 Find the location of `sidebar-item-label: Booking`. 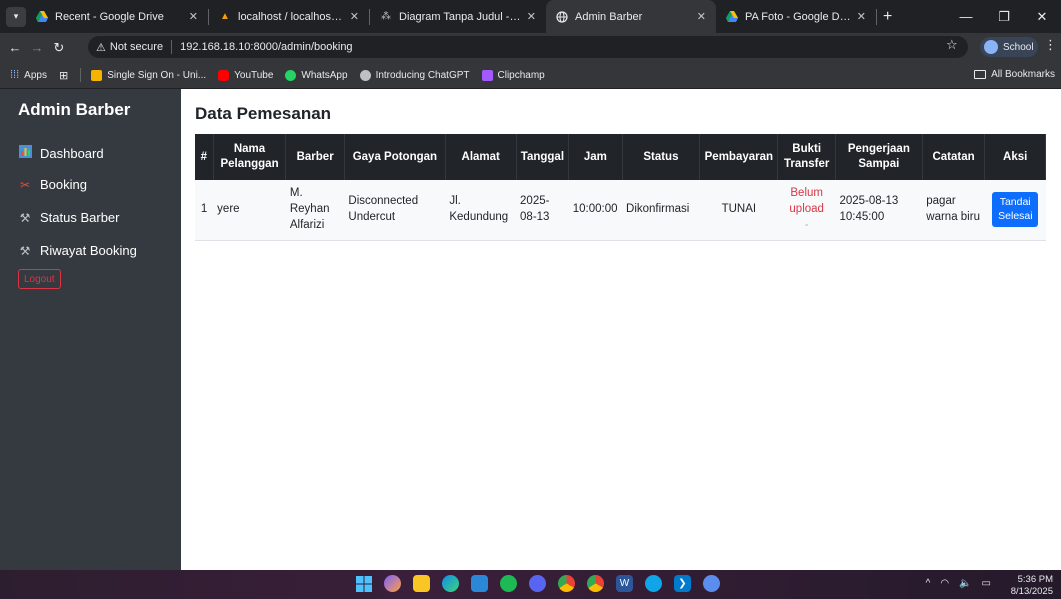

sidebar-item-label: Booking is located at coordinates (63, 184).